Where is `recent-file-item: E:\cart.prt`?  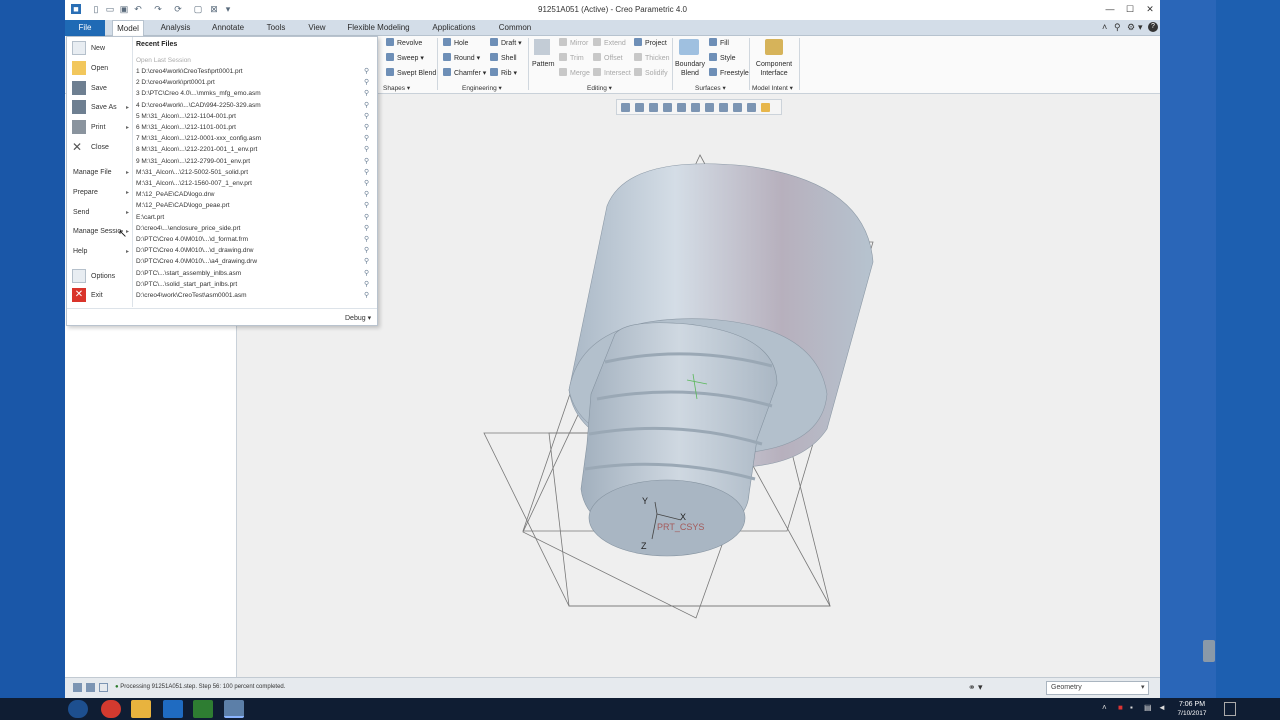 recent-file-item: E:\cart.prt is located at coordinates (150, 217).